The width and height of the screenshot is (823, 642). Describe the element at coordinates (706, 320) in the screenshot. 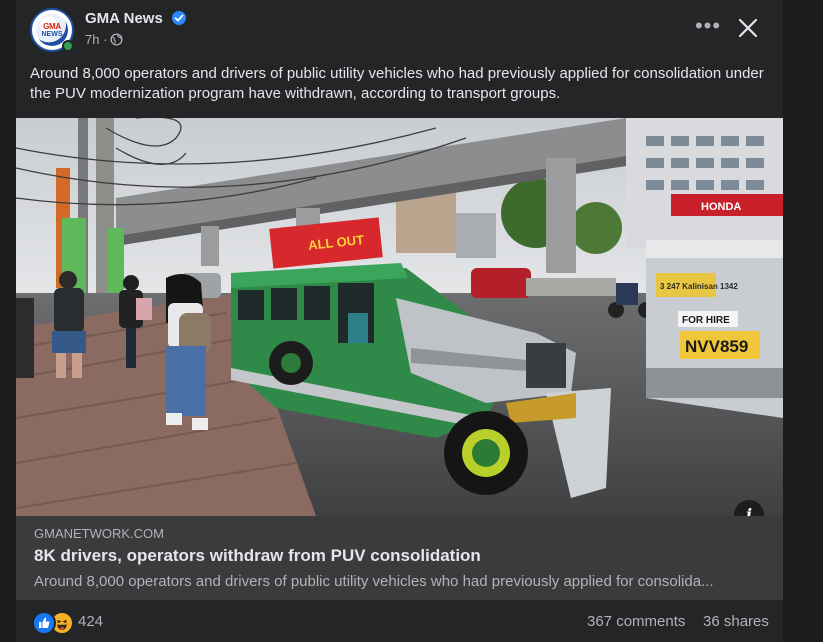

I see `for-hire-tag: FOR HIRE` at that location.